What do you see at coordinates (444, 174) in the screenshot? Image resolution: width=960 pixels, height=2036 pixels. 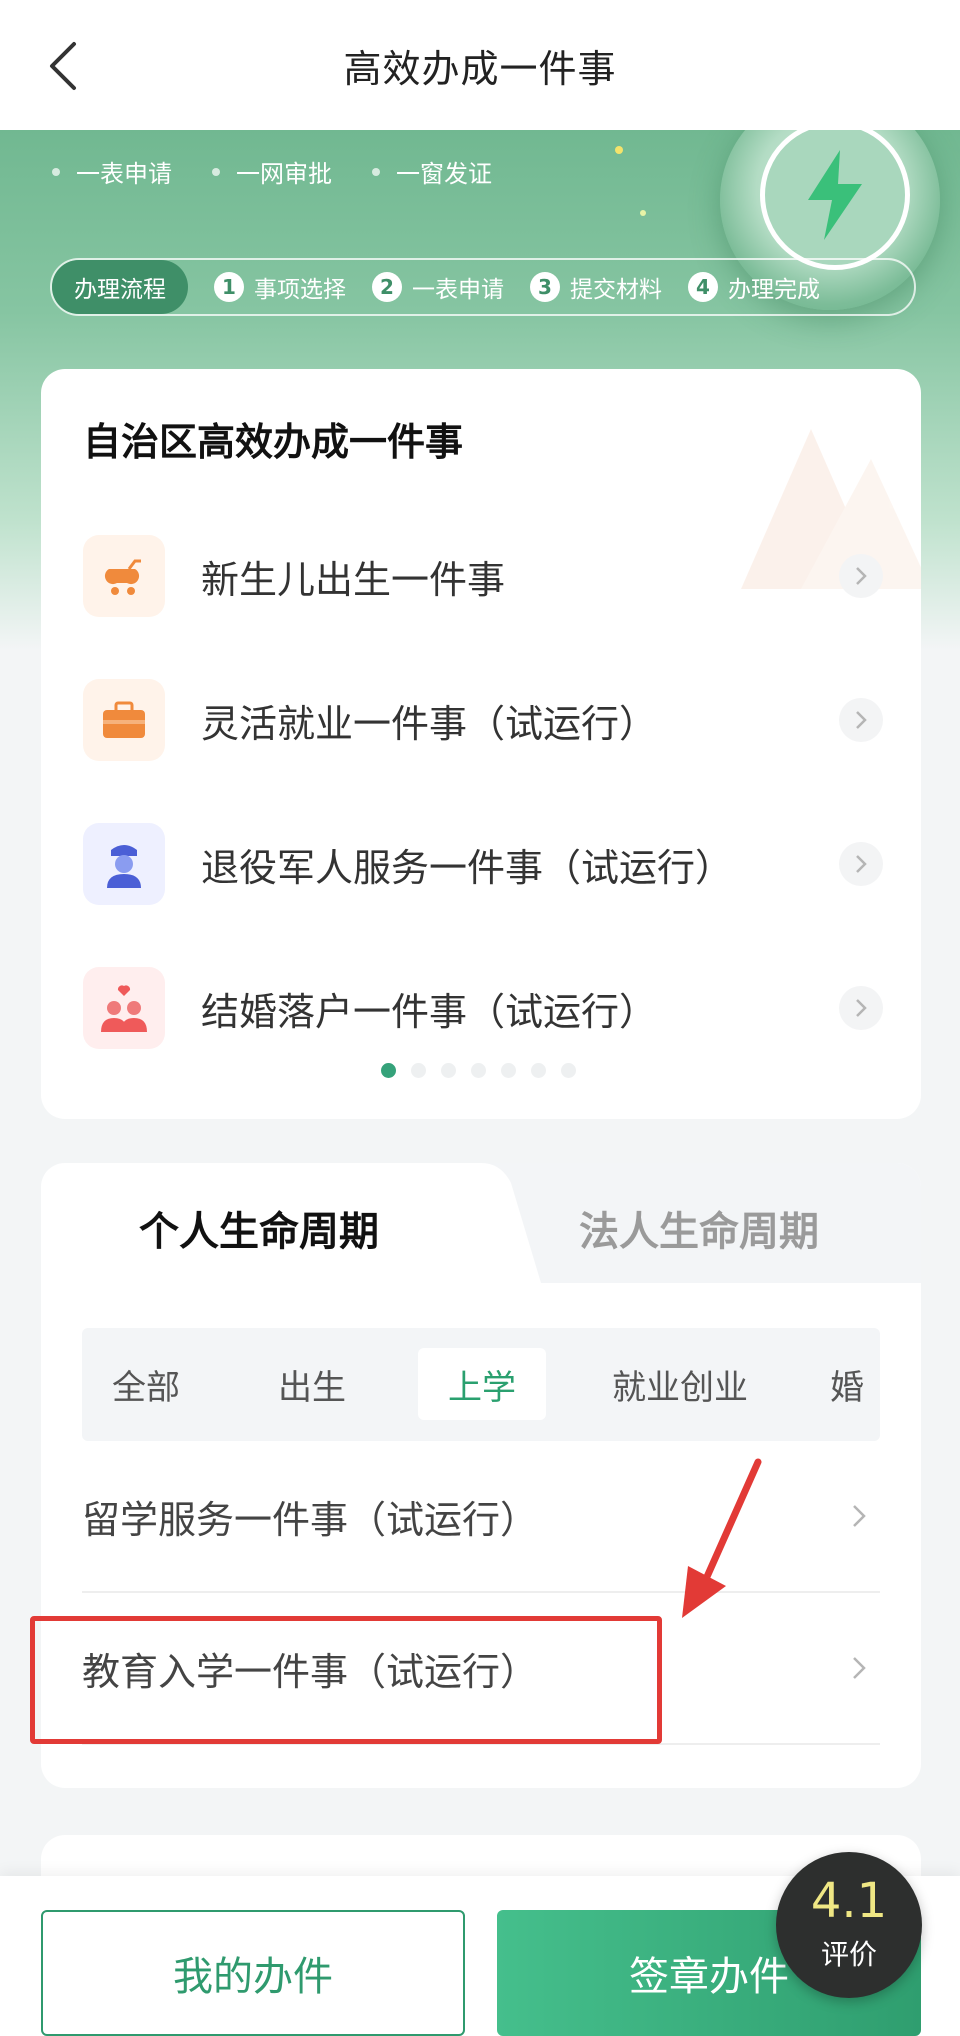 I see `feature-label: 一窗发证` at bounding box center [444, 174].